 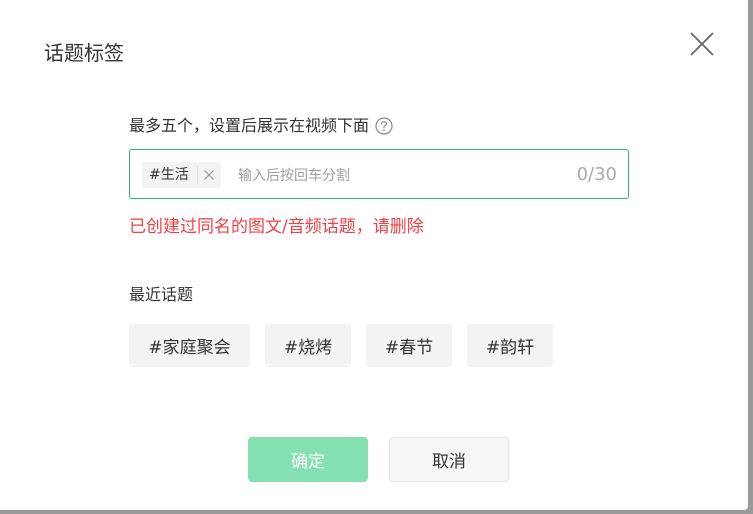 I want to click on hint-text: 最多五个，设置后展示在视频下面, so click(x=249, y=125).